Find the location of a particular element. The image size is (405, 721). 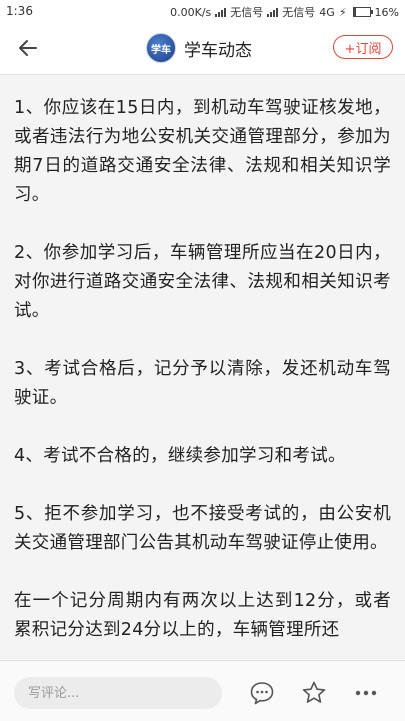

star-icon is located at coordinates (314, 693).